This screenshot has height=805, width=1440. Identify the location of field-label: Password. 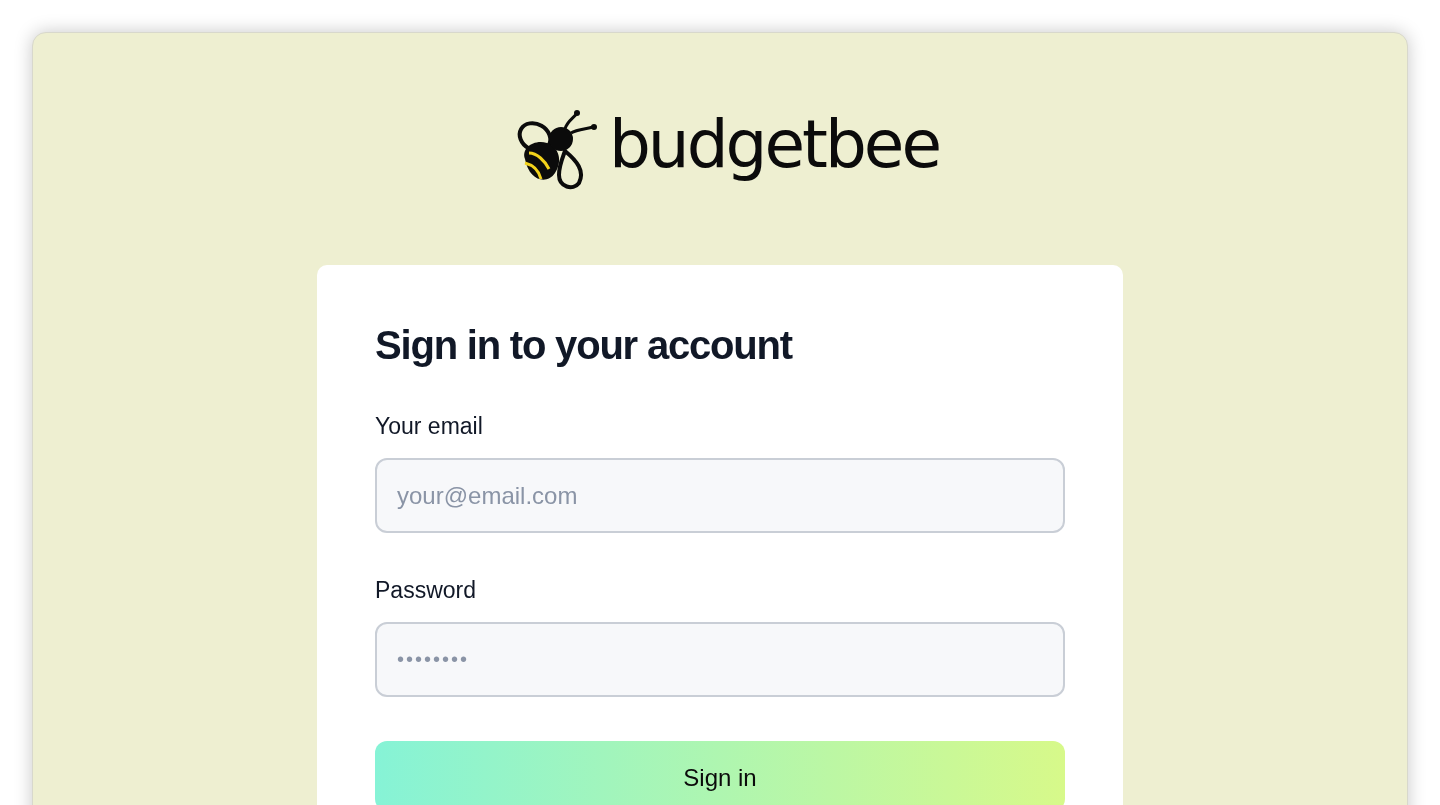
(425, 590).